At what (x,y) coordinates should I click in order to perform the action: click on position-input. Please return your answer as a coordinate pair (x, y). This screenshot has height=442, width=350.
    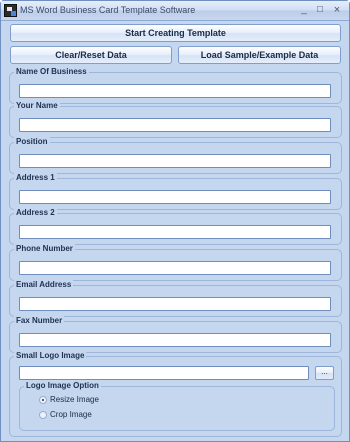
    Looking at the image, I should click on (175, 161).